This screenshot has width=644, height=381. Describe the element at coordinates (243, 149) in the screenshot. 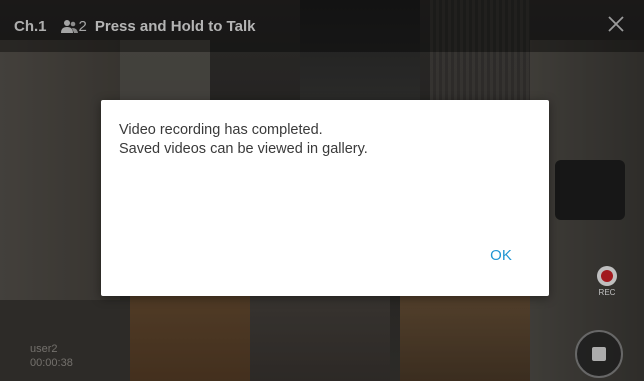

I see `dialog-message-line-2: Saved videos can be viewed in gallery.` at that location.